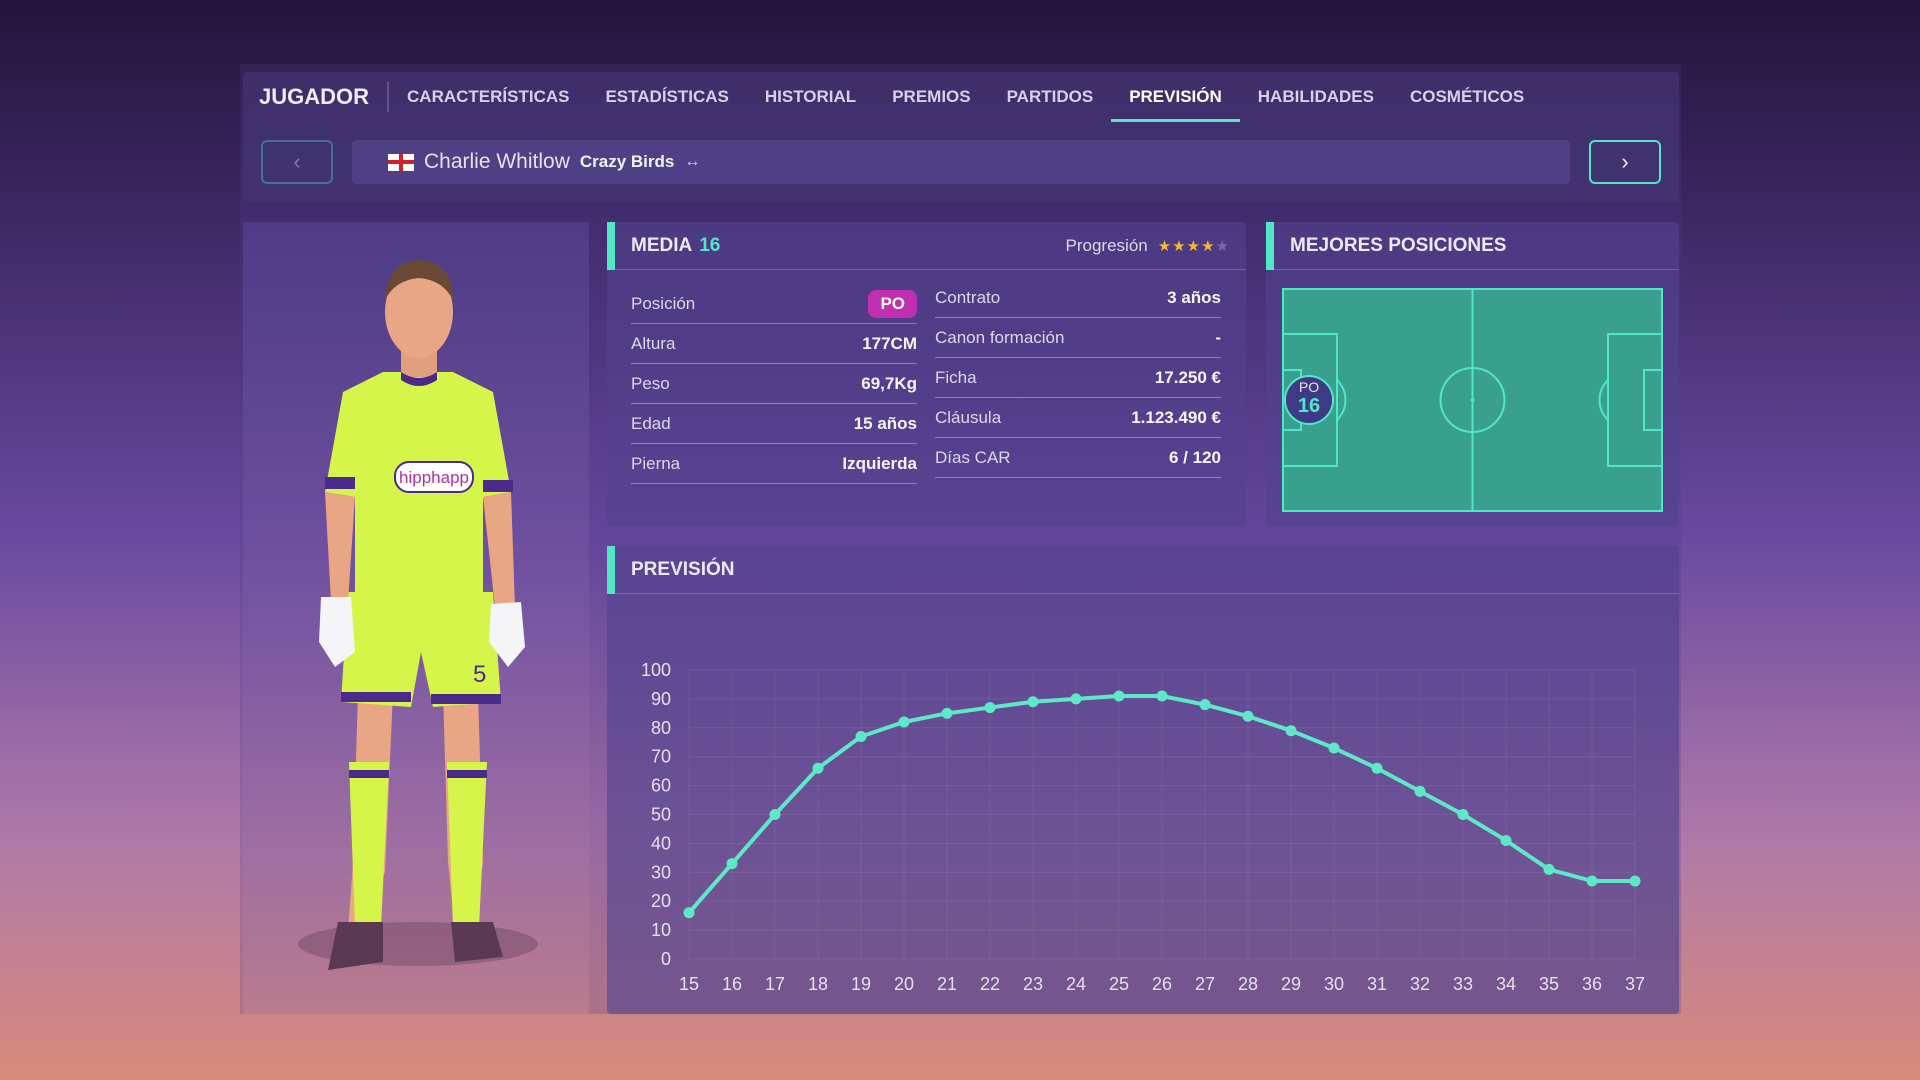  What do you see at coordinates (775, 984) in the screenshot?
I see `x-tick-label: 17` at bounding box center [775, 984].